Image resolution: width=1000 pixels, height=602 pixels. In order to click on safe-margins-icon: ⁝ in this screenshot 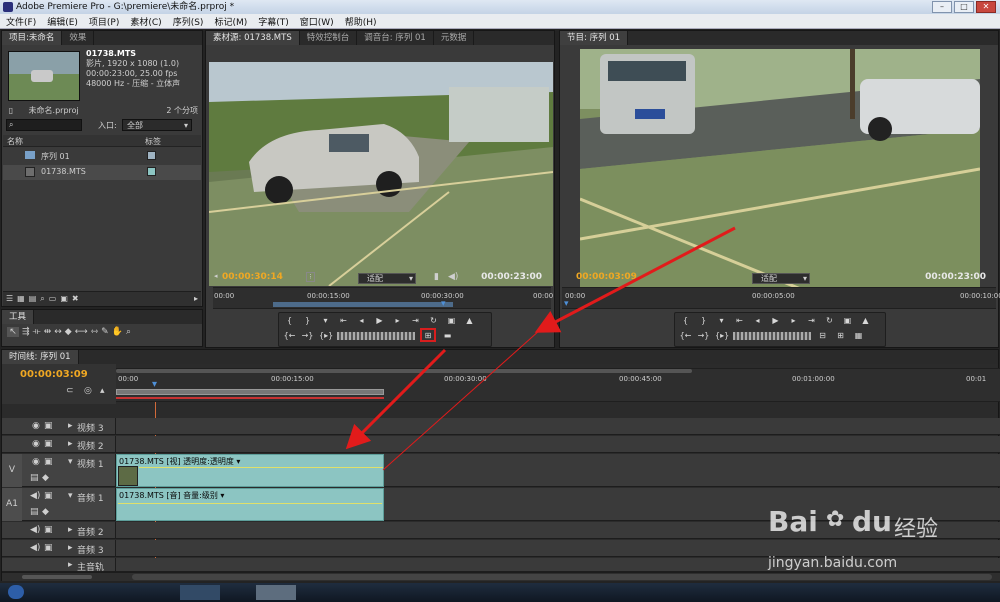, I will do `click(310, 277)`.